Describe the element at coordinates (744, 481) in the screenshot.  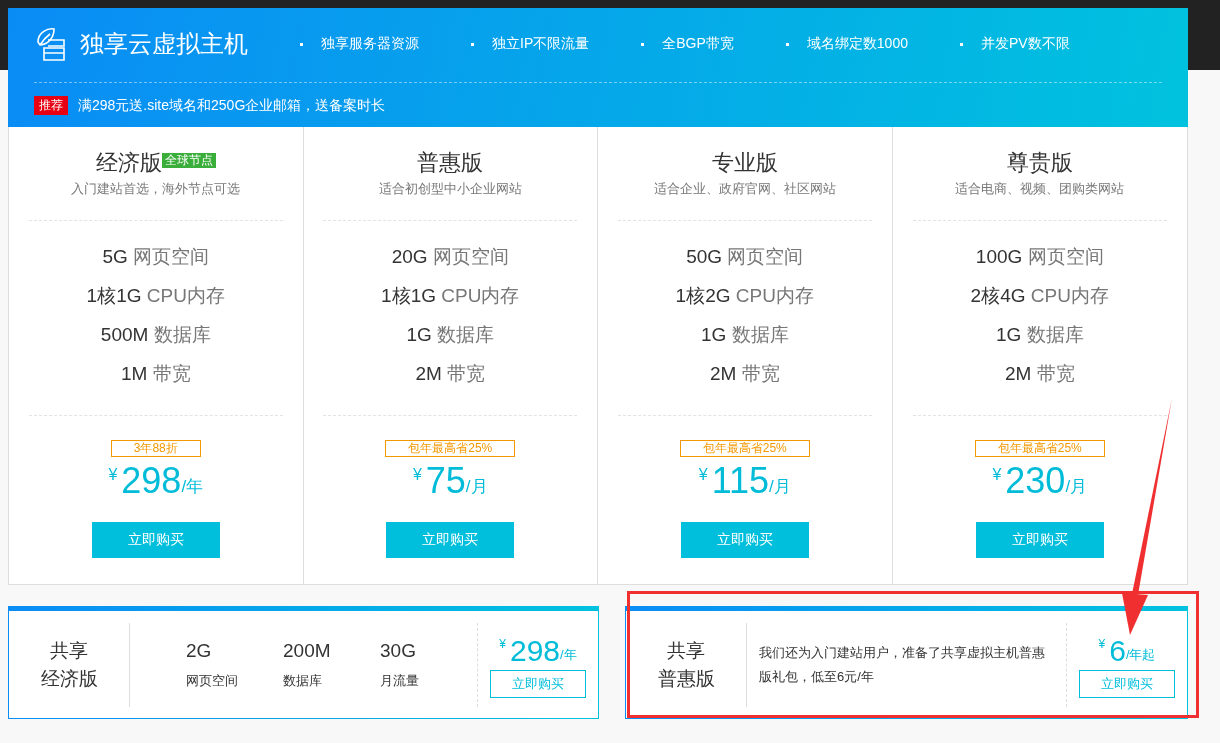
I see `plan-price: ¥115/月` at that location.